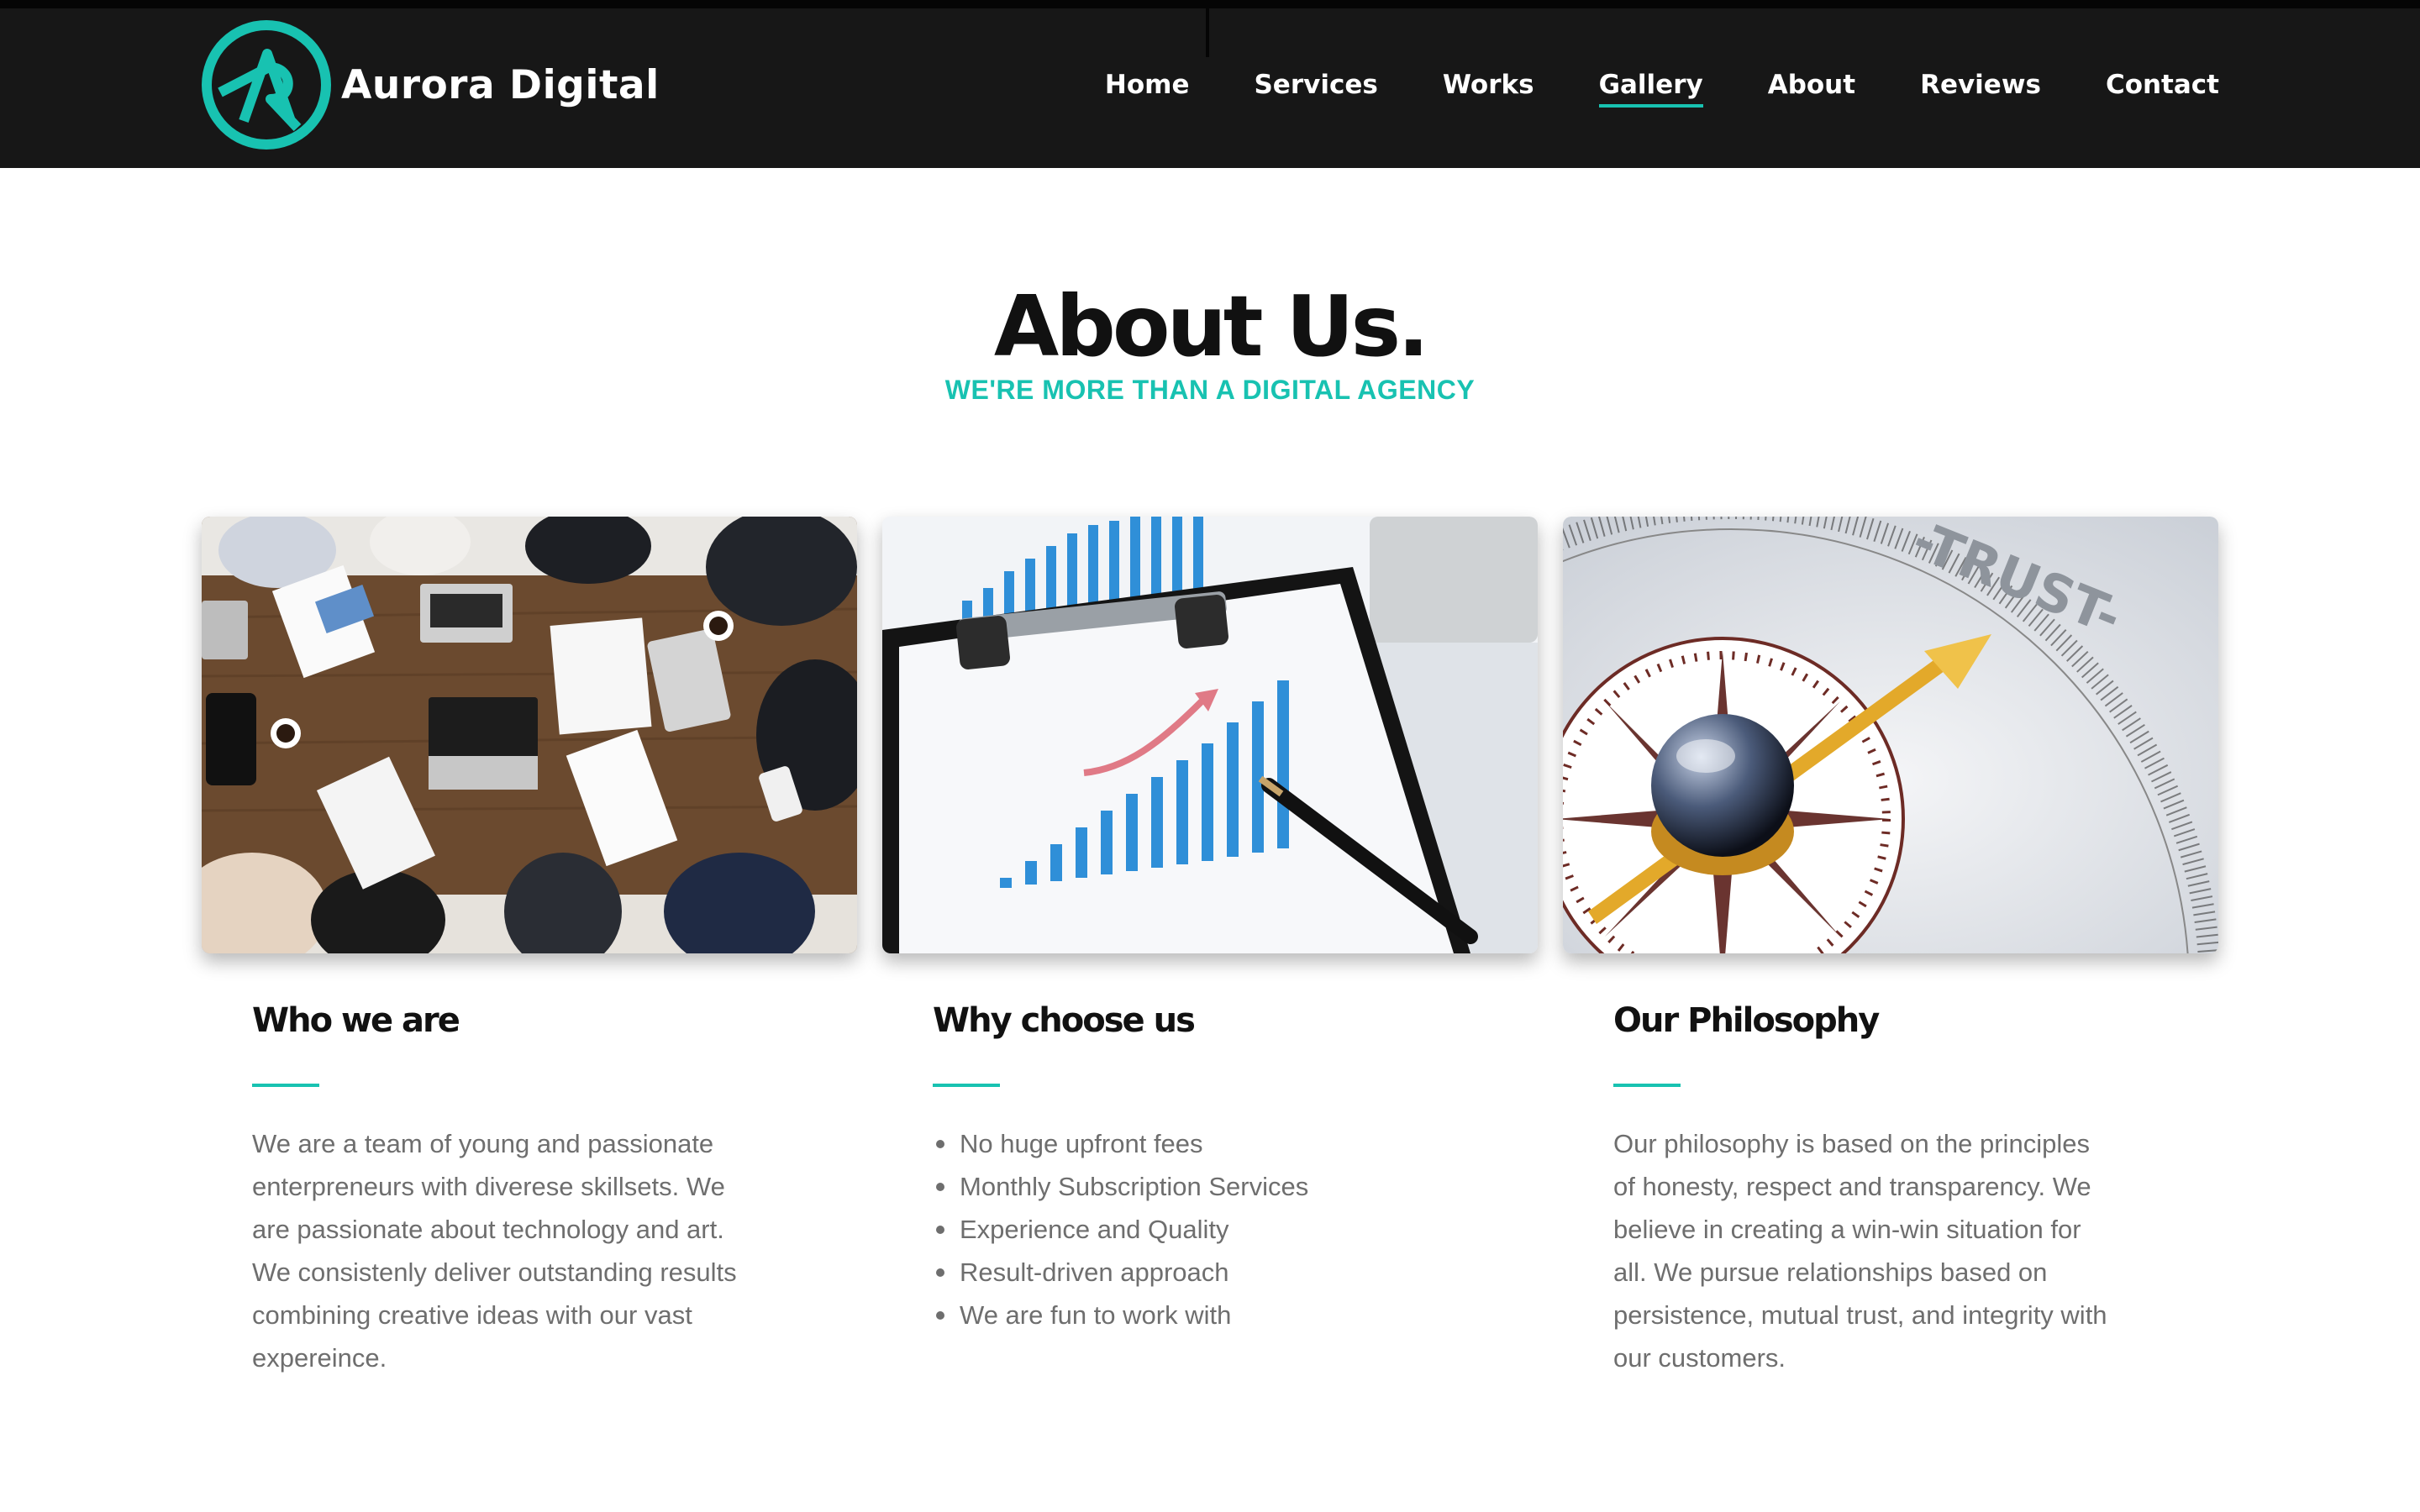  I want to click on who-we-are-rule, so click(285, 1085).